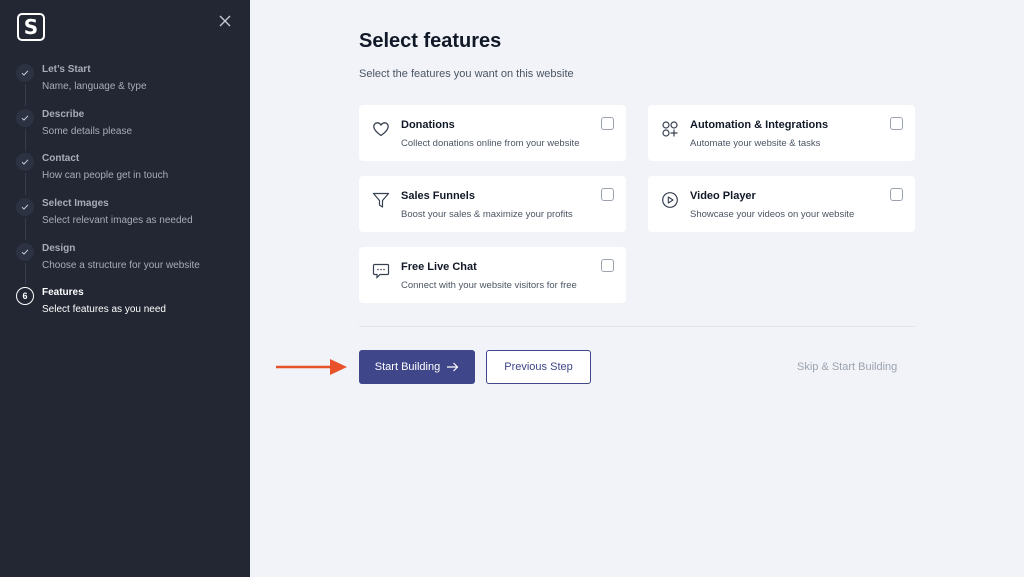 Image resolution: width=1024 pixels, height=577 pixels. What do you see at coordinates (104, 310) in the screenshot?
I see `step-desc: Select features as you need` at bounding box center [104, 310].